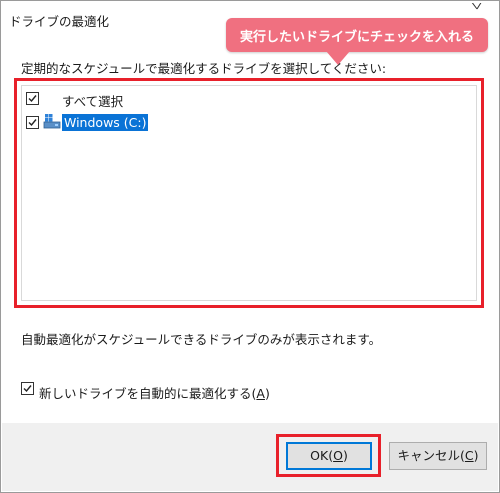 The height and width of the screenshot is (493, 500). Describe the element at coordinates (52, 123) in the screenshot. I see `drive-icon` at that location.